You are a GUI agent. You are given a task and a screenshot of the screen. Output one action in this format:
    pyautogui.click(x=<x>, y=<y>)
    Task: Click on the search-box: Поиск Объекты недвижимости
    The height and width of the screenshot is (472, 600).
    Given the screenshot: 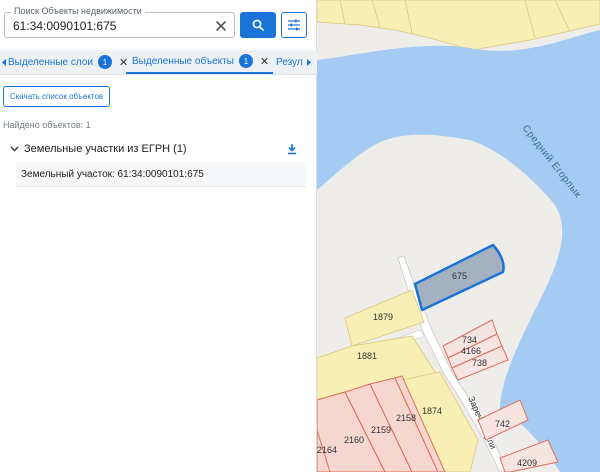 What is the action you would take?
    pyautogui.click(x=119, y=22)
    